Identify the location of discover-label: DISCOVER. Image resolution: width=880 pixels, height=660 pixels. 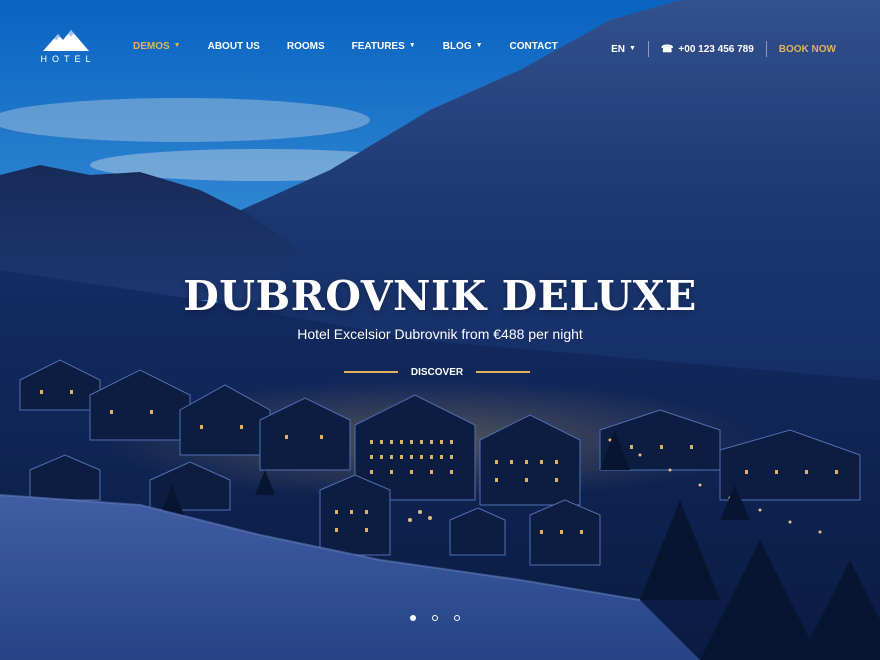
(437, 372).